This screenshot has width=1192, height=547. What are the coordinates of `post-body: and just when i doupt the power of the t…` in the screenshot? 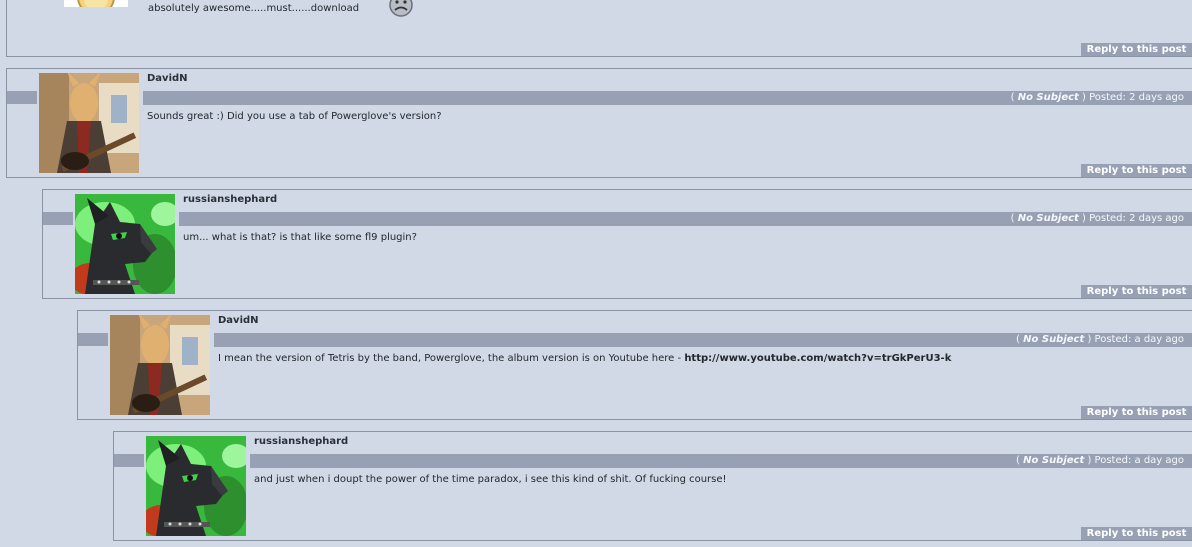 It's located at (490, 479).